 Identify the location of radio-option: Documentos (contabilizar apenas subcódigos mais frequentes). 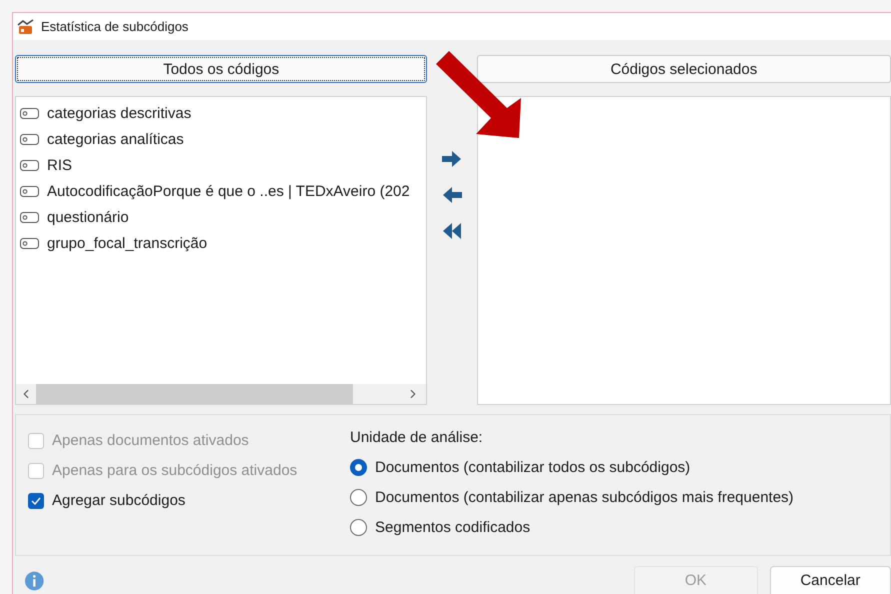
(572, 497).